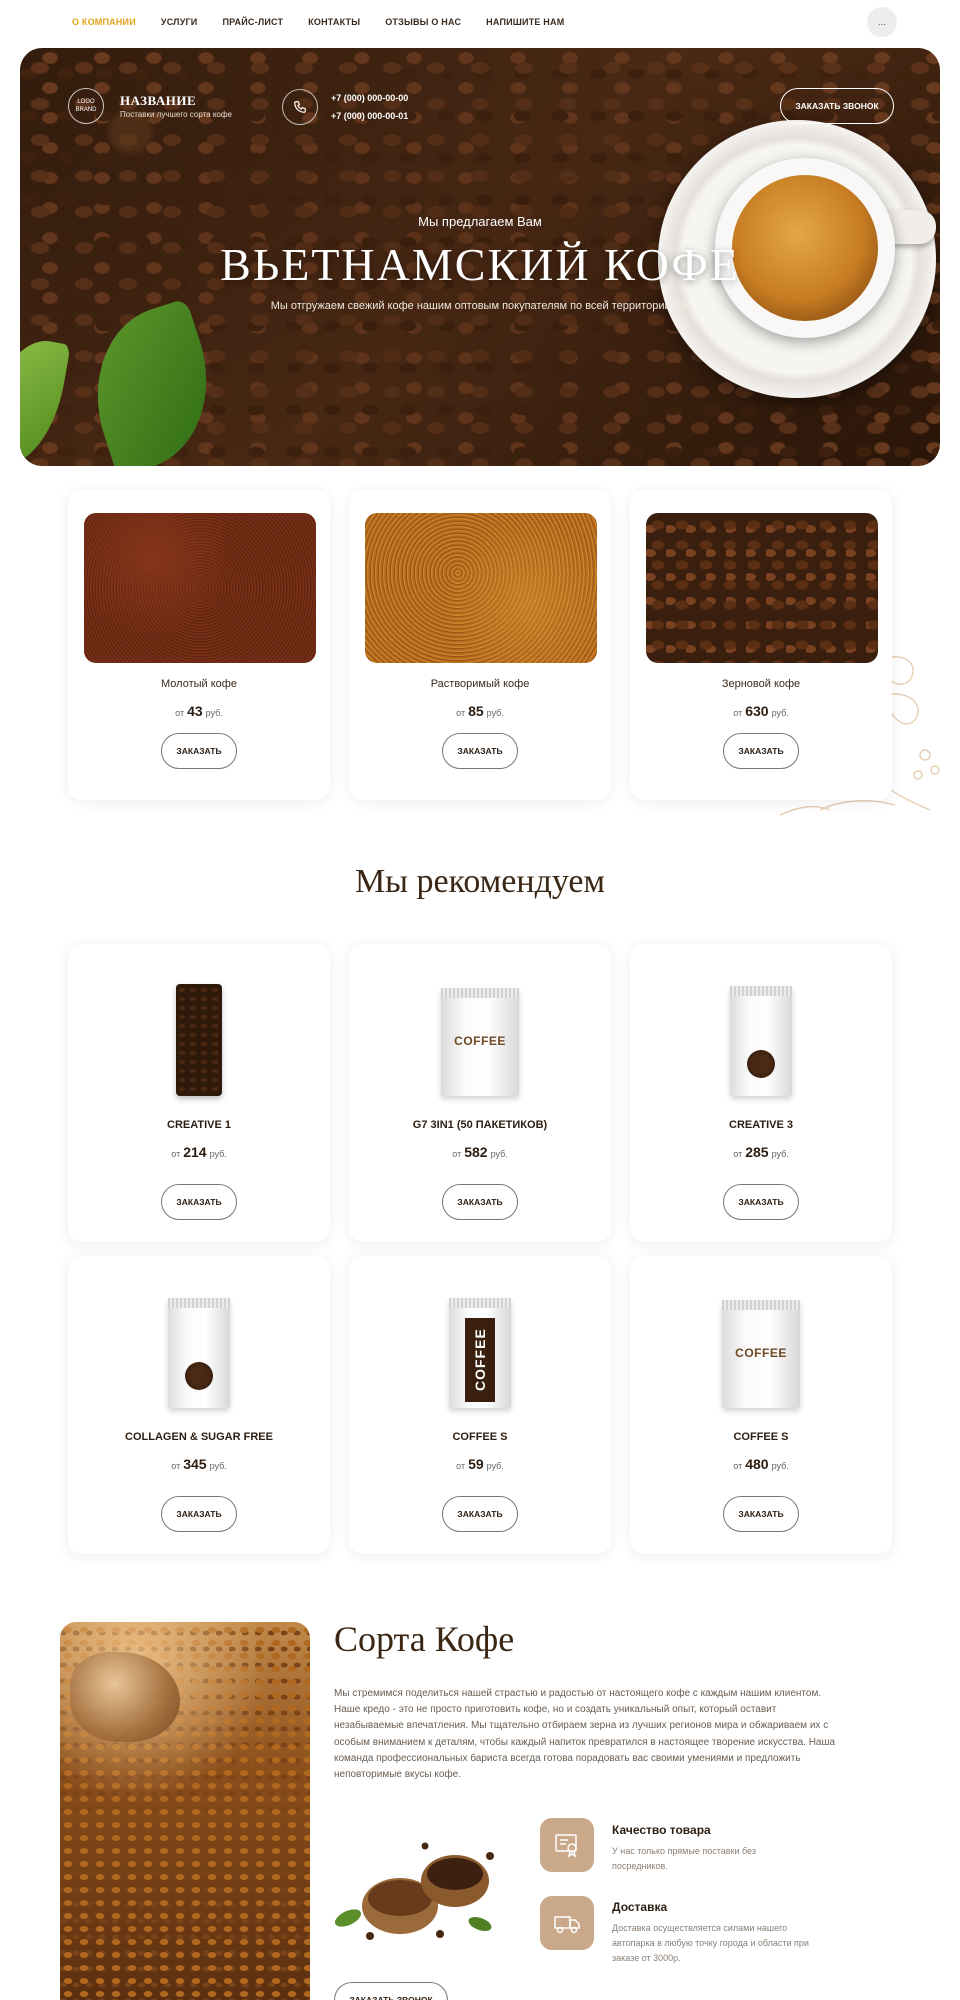 The image size is (960, 2000). Describe the element at coordinates (199, 711) in the screenshot. I see `category-price: от 43 руб.` at that location.